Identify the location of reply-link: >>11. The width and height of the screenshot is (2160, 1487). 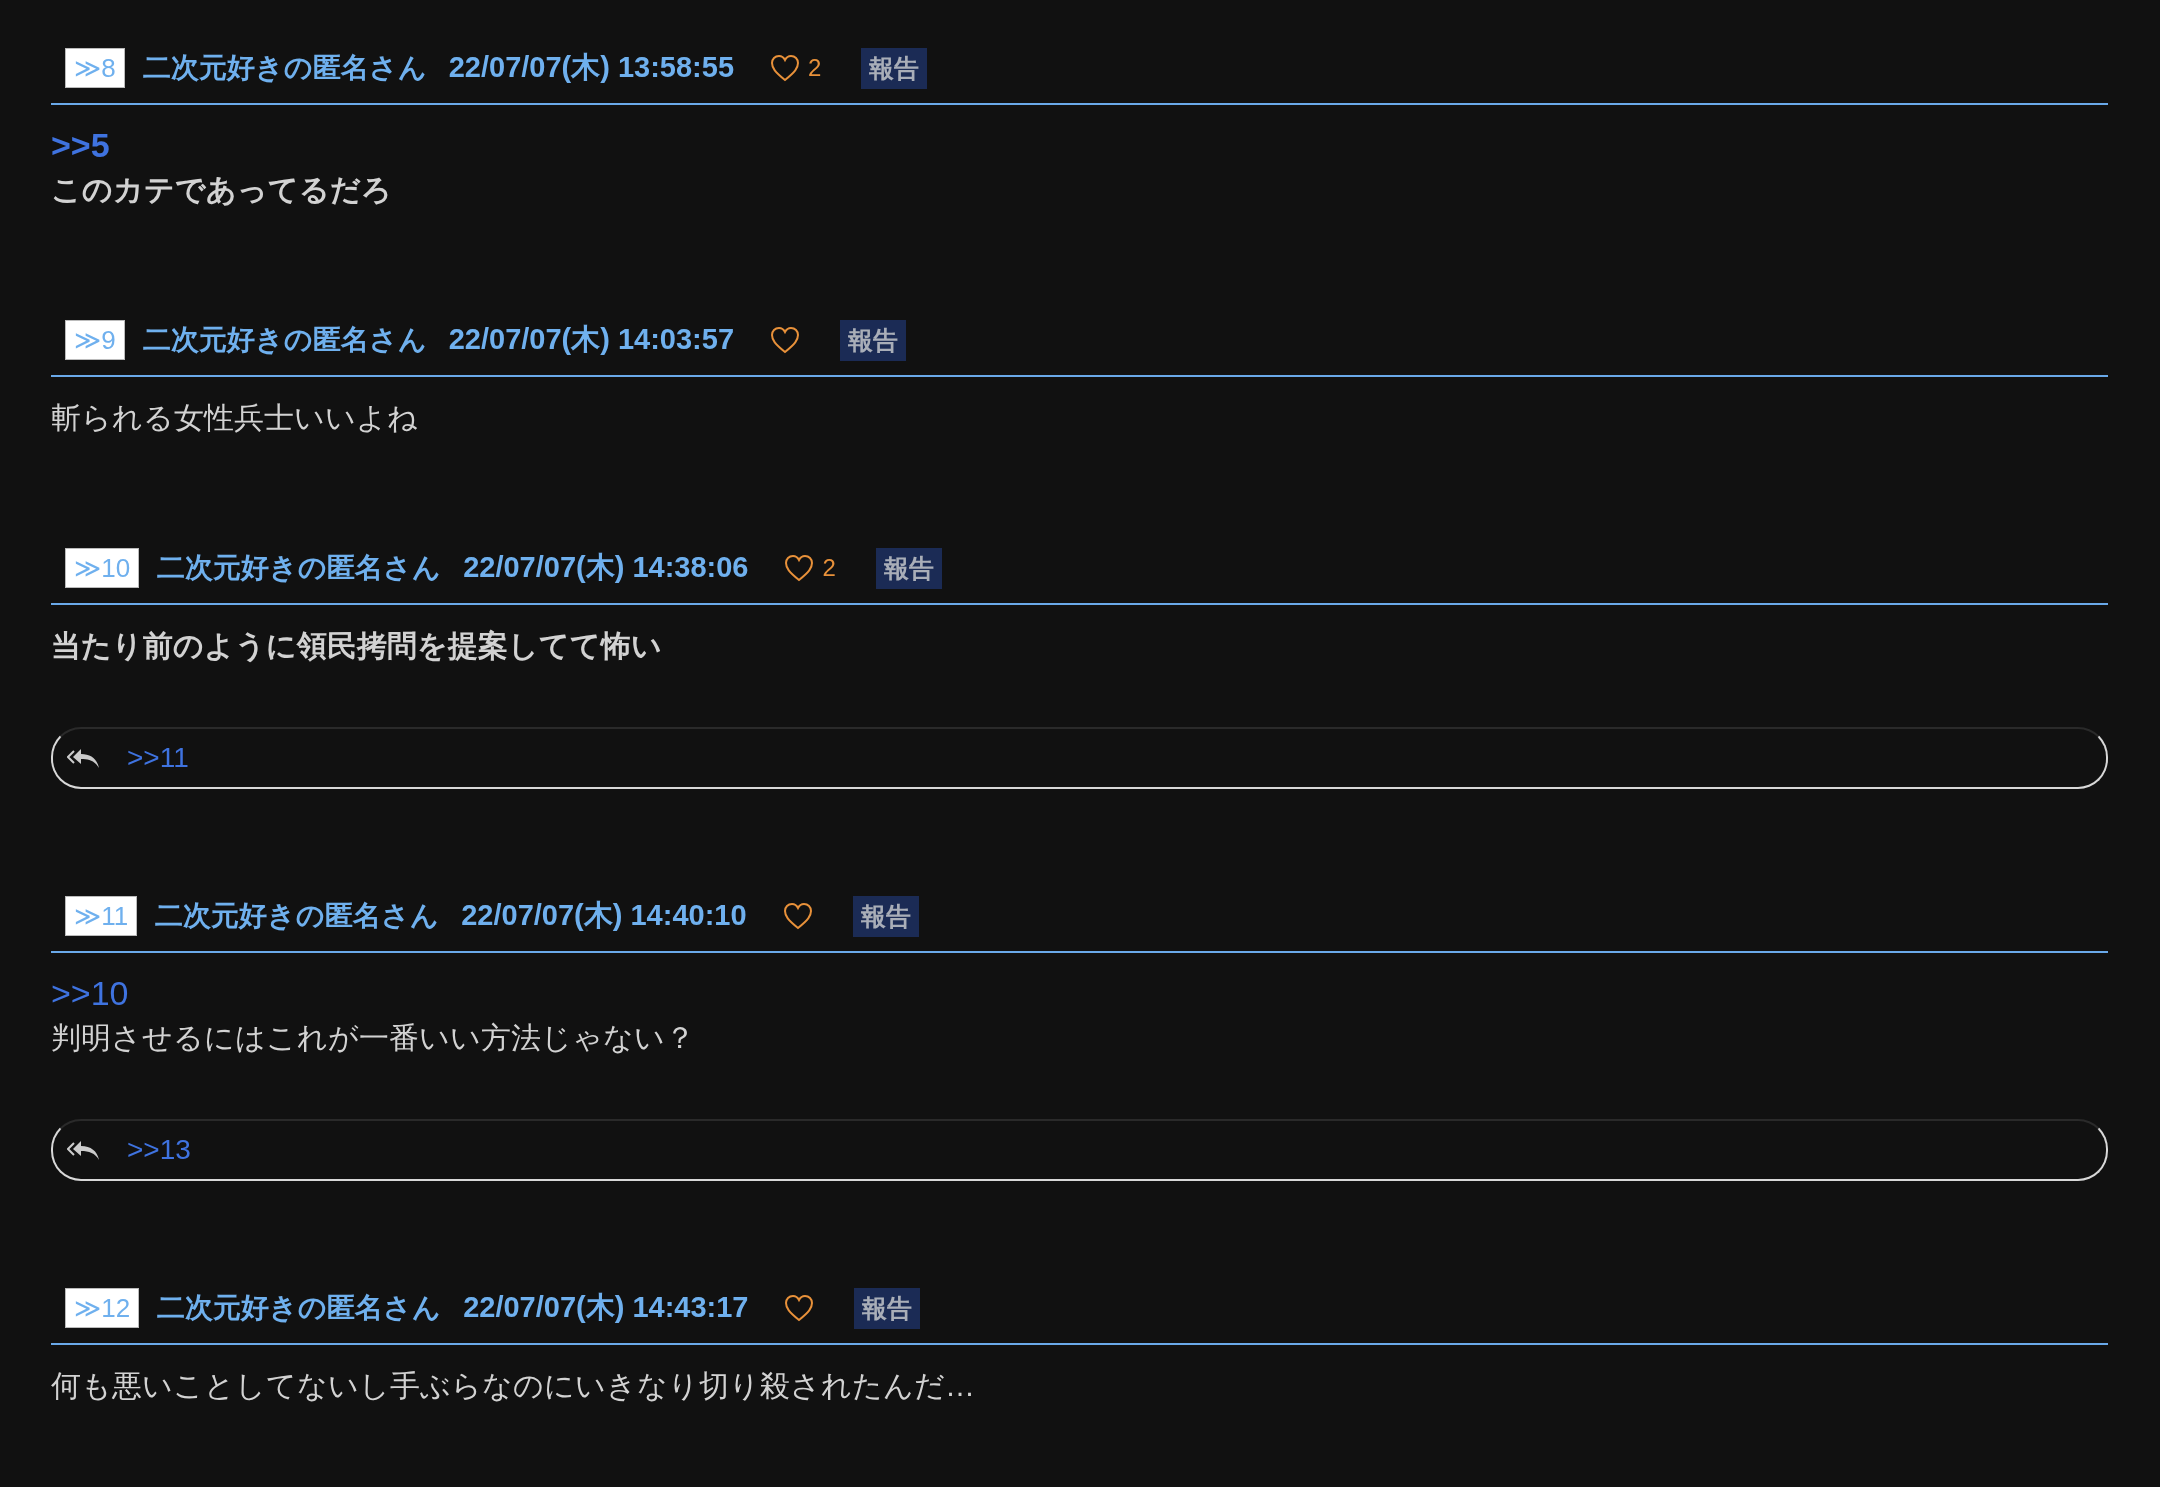
(158, 758).